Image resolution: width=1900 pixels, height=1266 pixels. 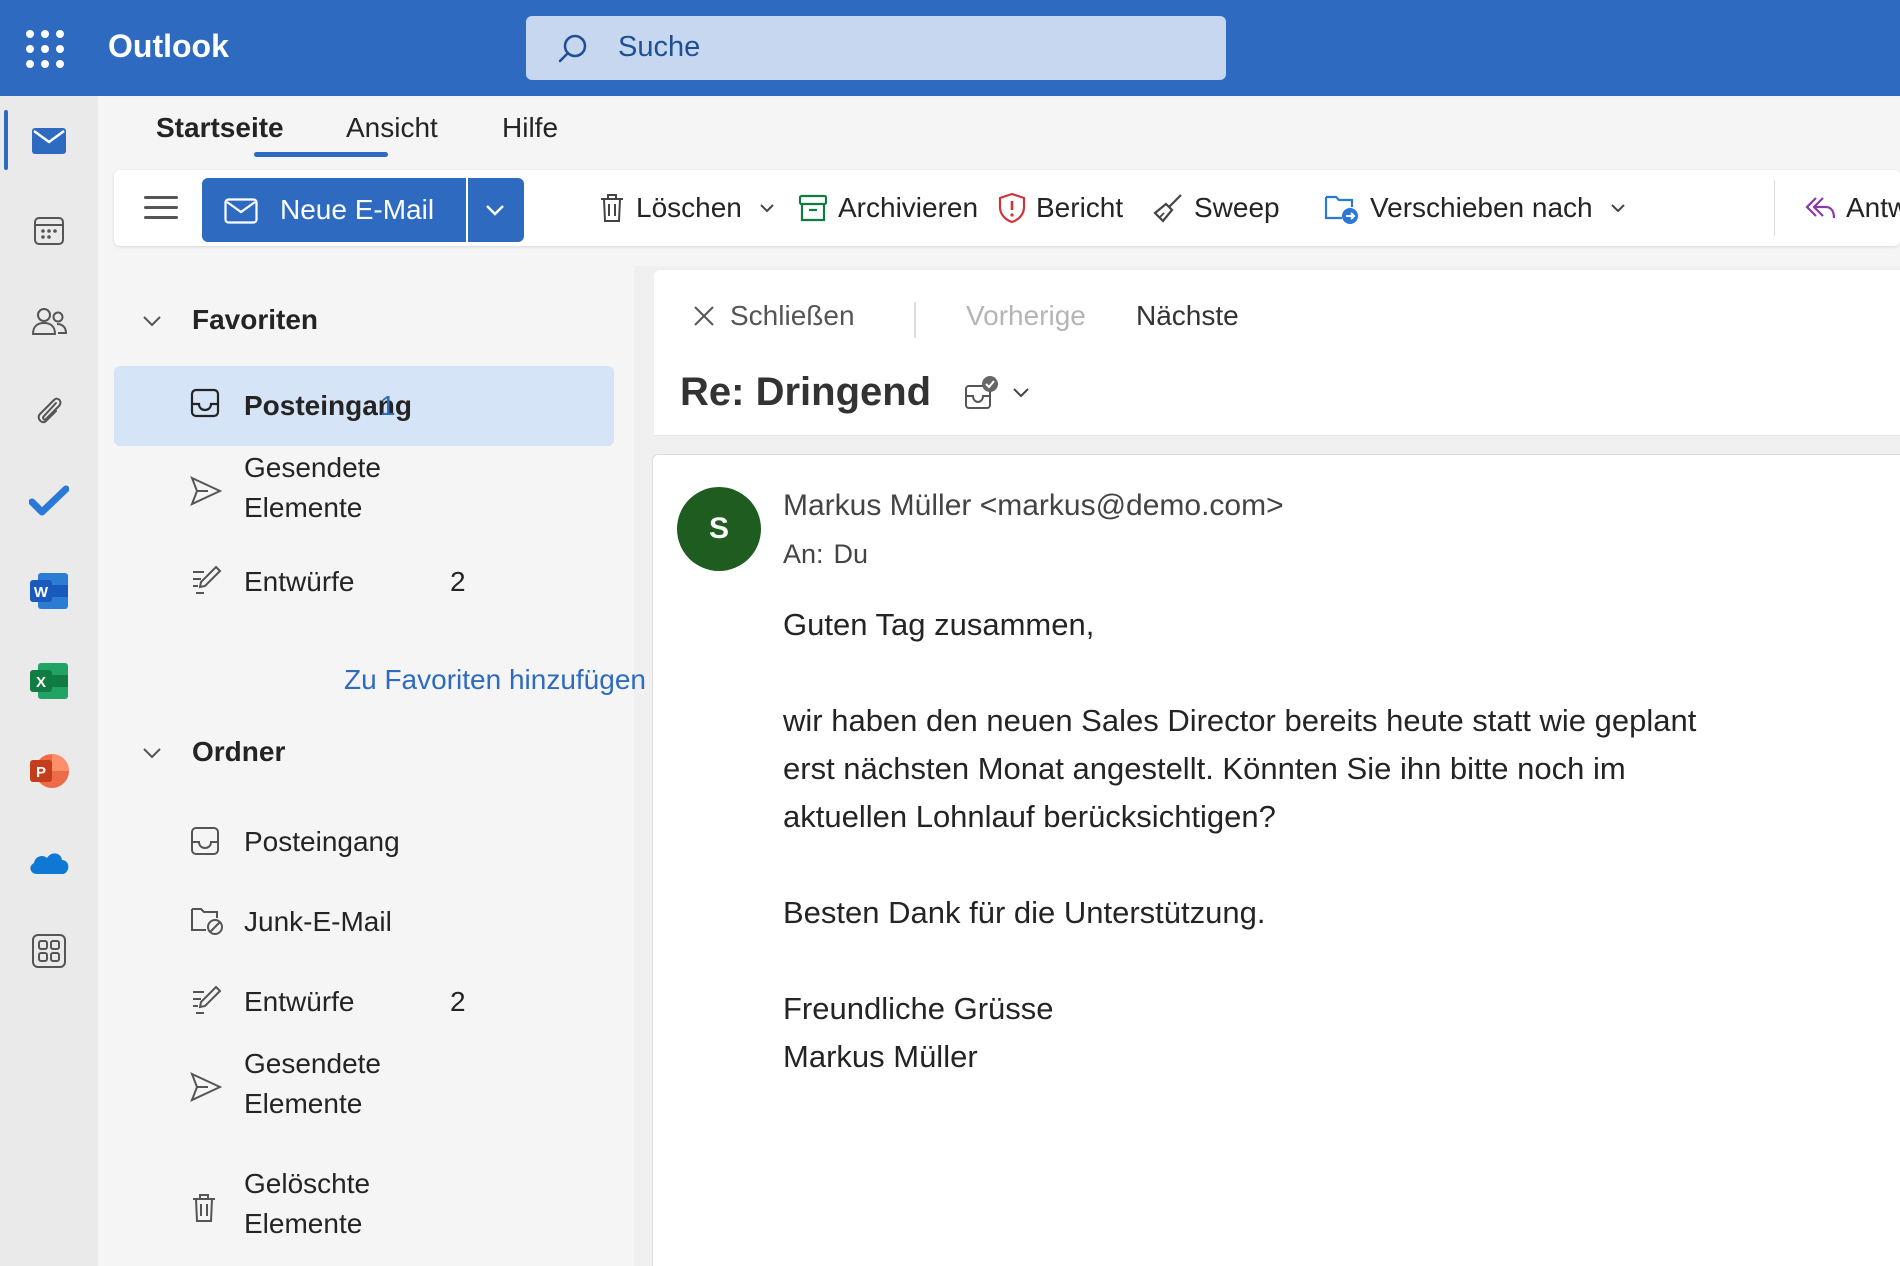 What do you see at coordinates (364, 582) in the screenshot?
I see `folder-item-favorite-drafts: Entwürfe 2` at bounding box center [364, 582].